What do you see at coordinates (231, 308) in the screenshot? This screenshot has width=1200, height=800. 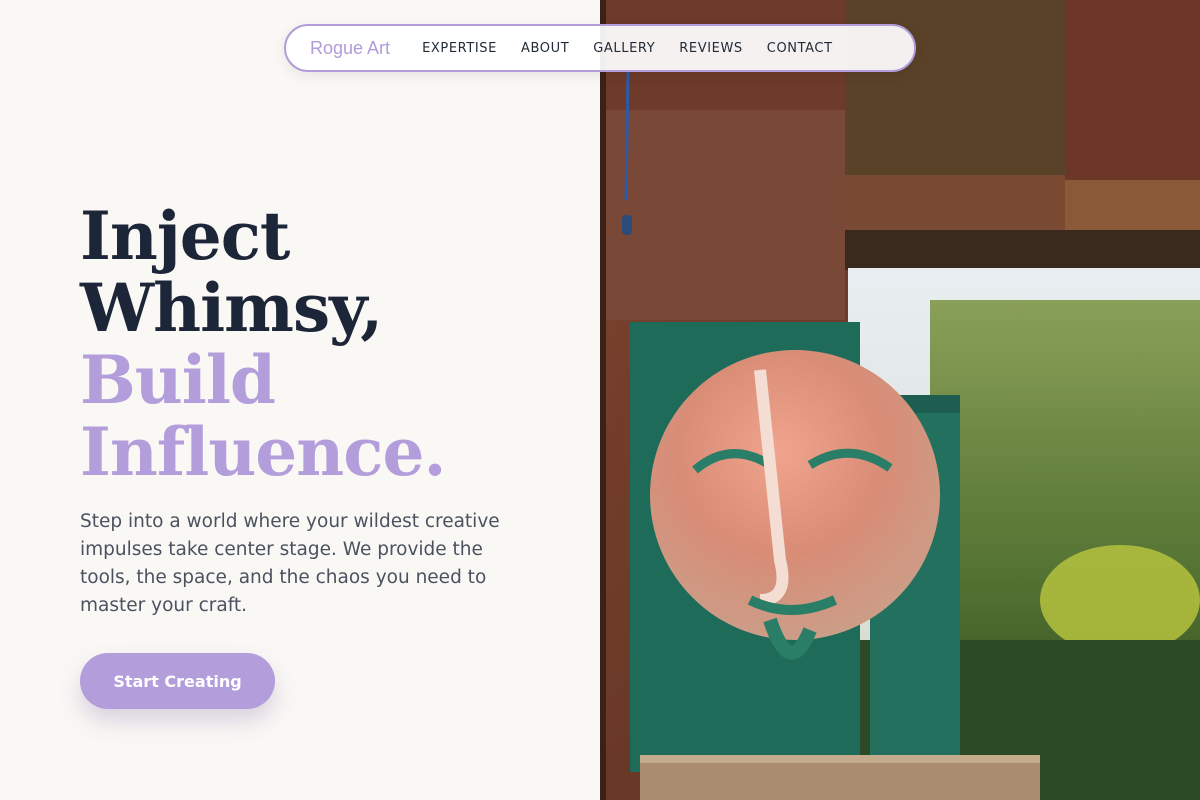 I see `headline-line-2: Whimsy,` at bounding box center [231, 308].